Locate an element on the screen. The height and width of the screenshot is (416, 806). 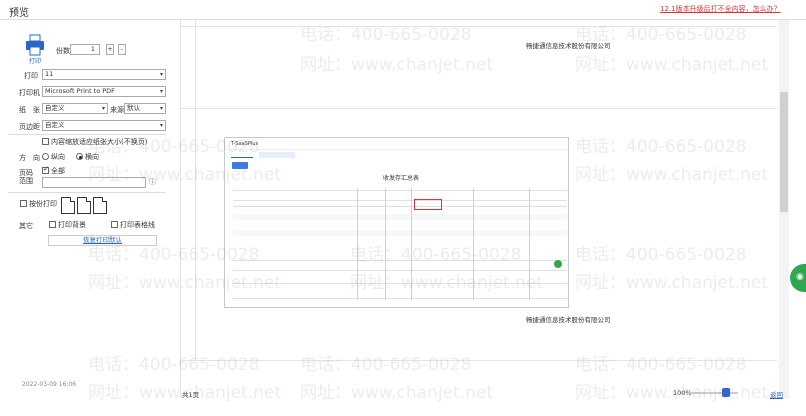
vertical-scrollbar is located at coordinates (784, 209).